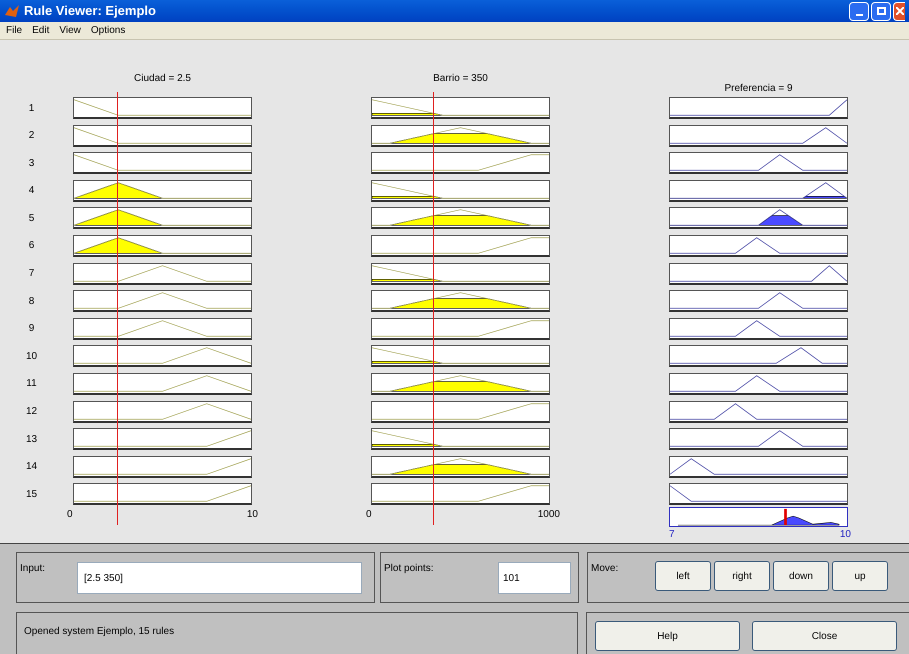 This screenshot has height=654, width=909. I want to click on move-button: down, so click(801, 576).